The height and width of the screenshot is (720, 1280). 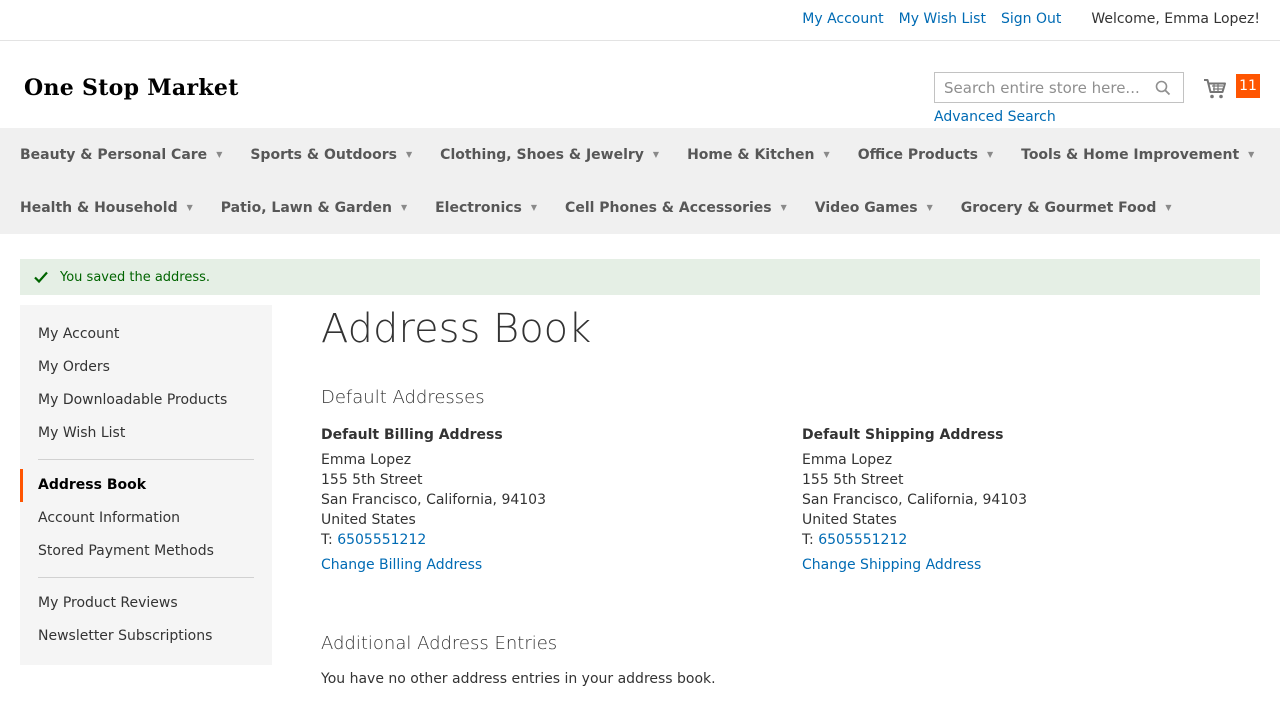 I want to click on sidebar-item-newsletter-subscriptions: Newsletter Subscriptions, so click(x=146, y=636).